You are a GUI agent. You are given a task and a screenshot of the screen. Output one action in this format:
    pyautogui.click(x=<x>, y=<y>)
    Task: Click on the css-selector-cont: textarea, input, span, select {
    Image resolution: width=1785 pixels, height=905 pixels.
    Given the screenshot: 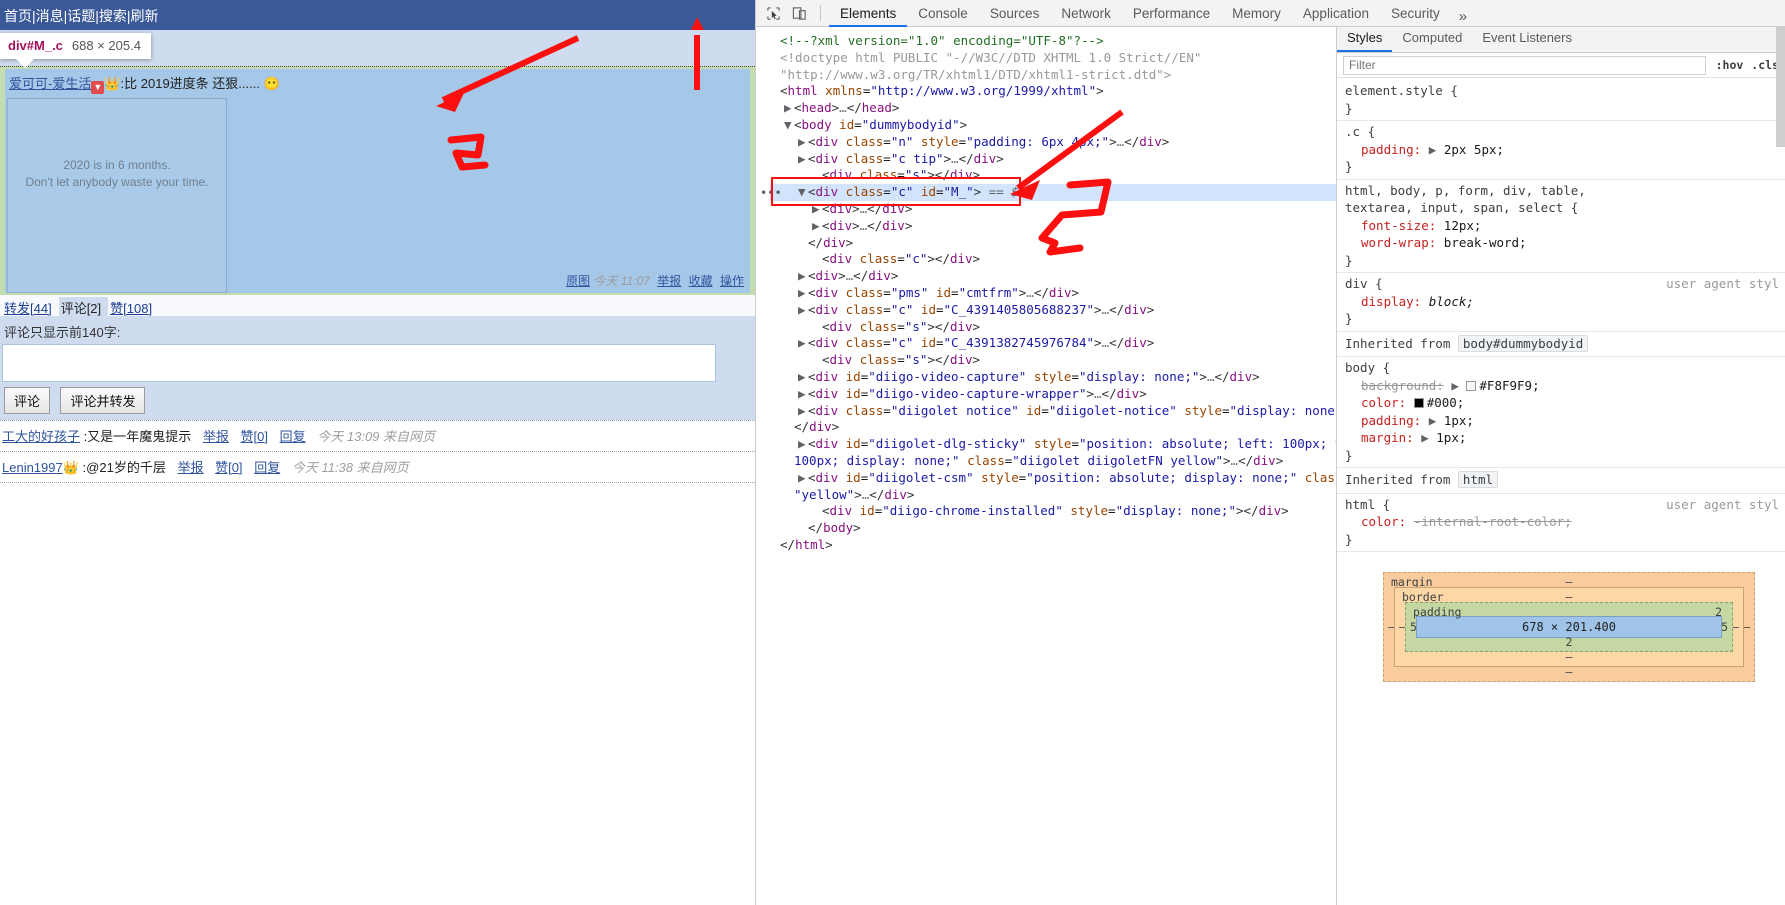 What is the action you would take?
    pyautogui.click(x=1461, y=207)
    